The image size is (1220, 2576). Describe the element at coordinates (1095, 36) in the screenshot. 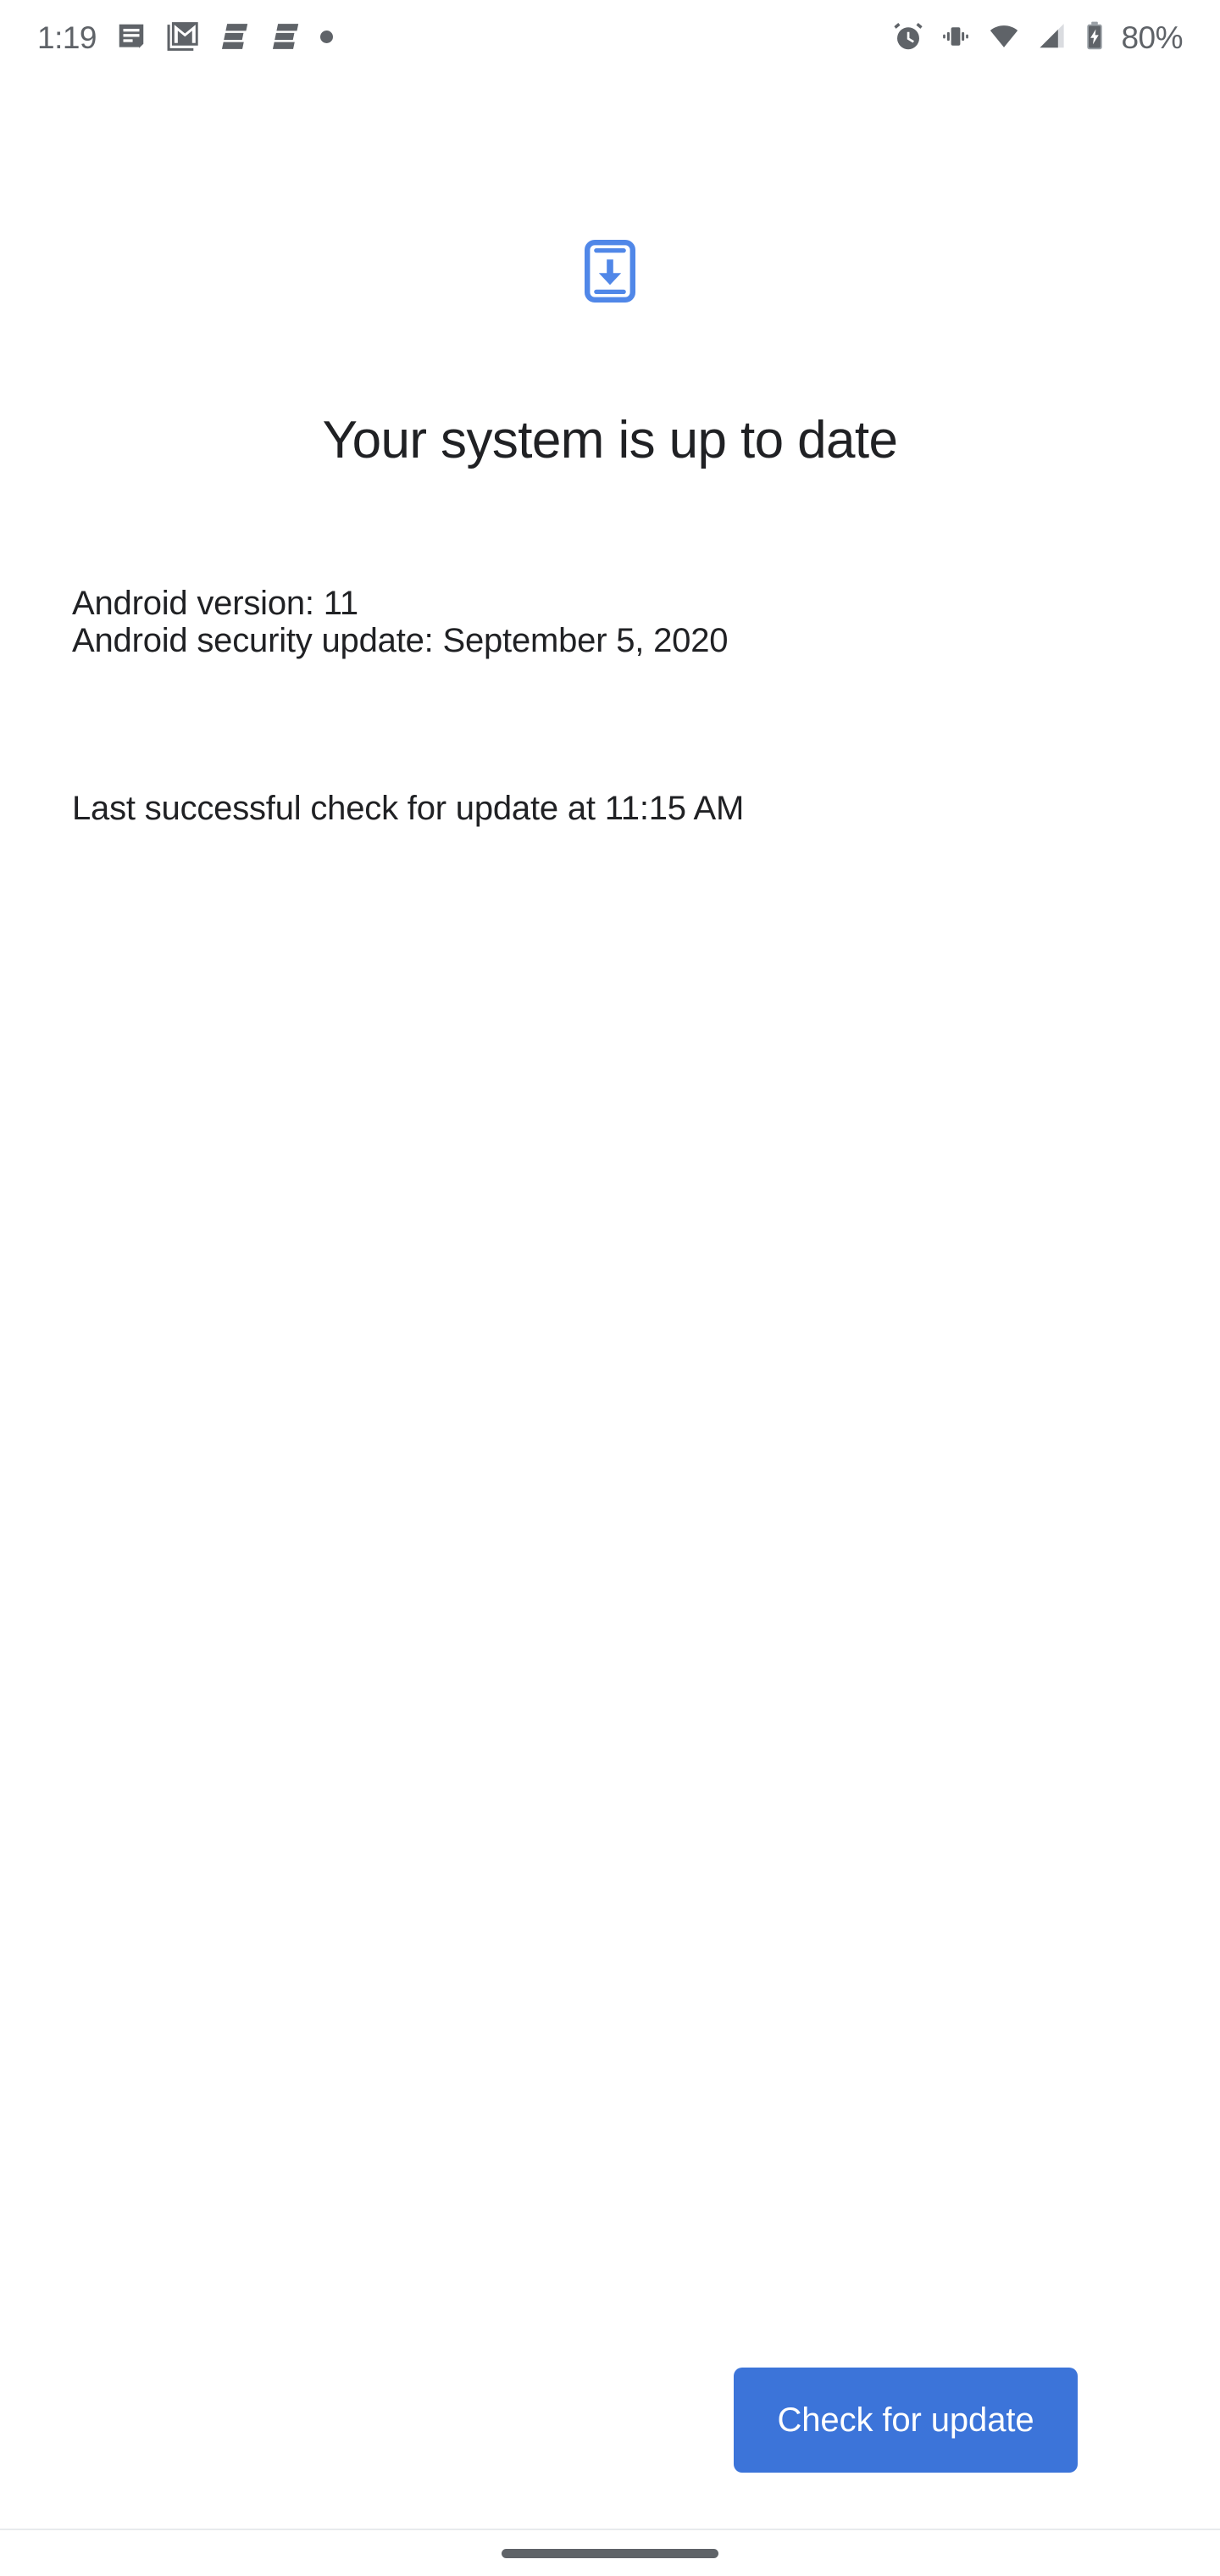

I see `battery-charging-icon` at that location.